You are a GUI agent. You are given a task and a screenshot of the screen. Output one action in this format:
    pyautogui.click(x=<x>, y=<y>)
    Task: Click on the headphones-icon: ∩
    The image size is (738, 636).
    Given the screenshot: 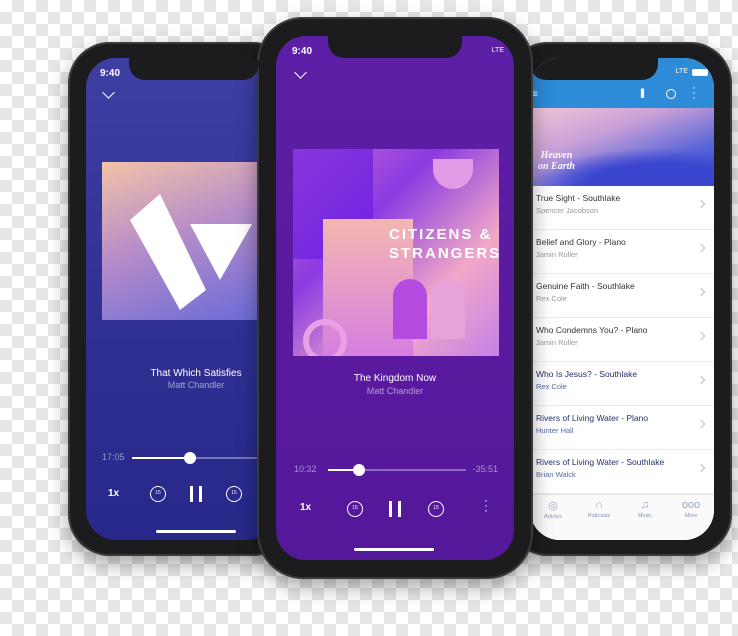 What is the action you would take?
    pyautogui.click(x=599, y=505)
    